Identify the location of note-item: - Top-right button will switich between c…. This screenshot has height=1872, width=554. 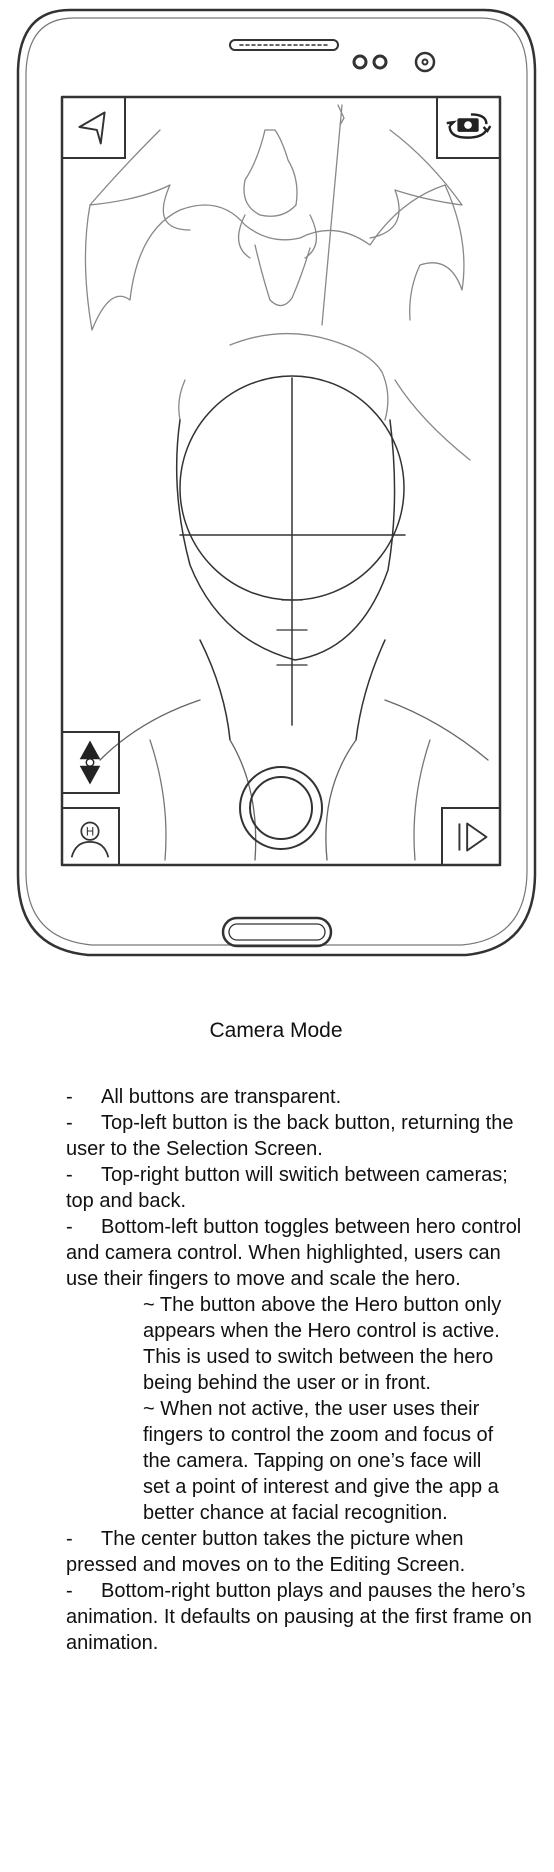
(301, 1188).